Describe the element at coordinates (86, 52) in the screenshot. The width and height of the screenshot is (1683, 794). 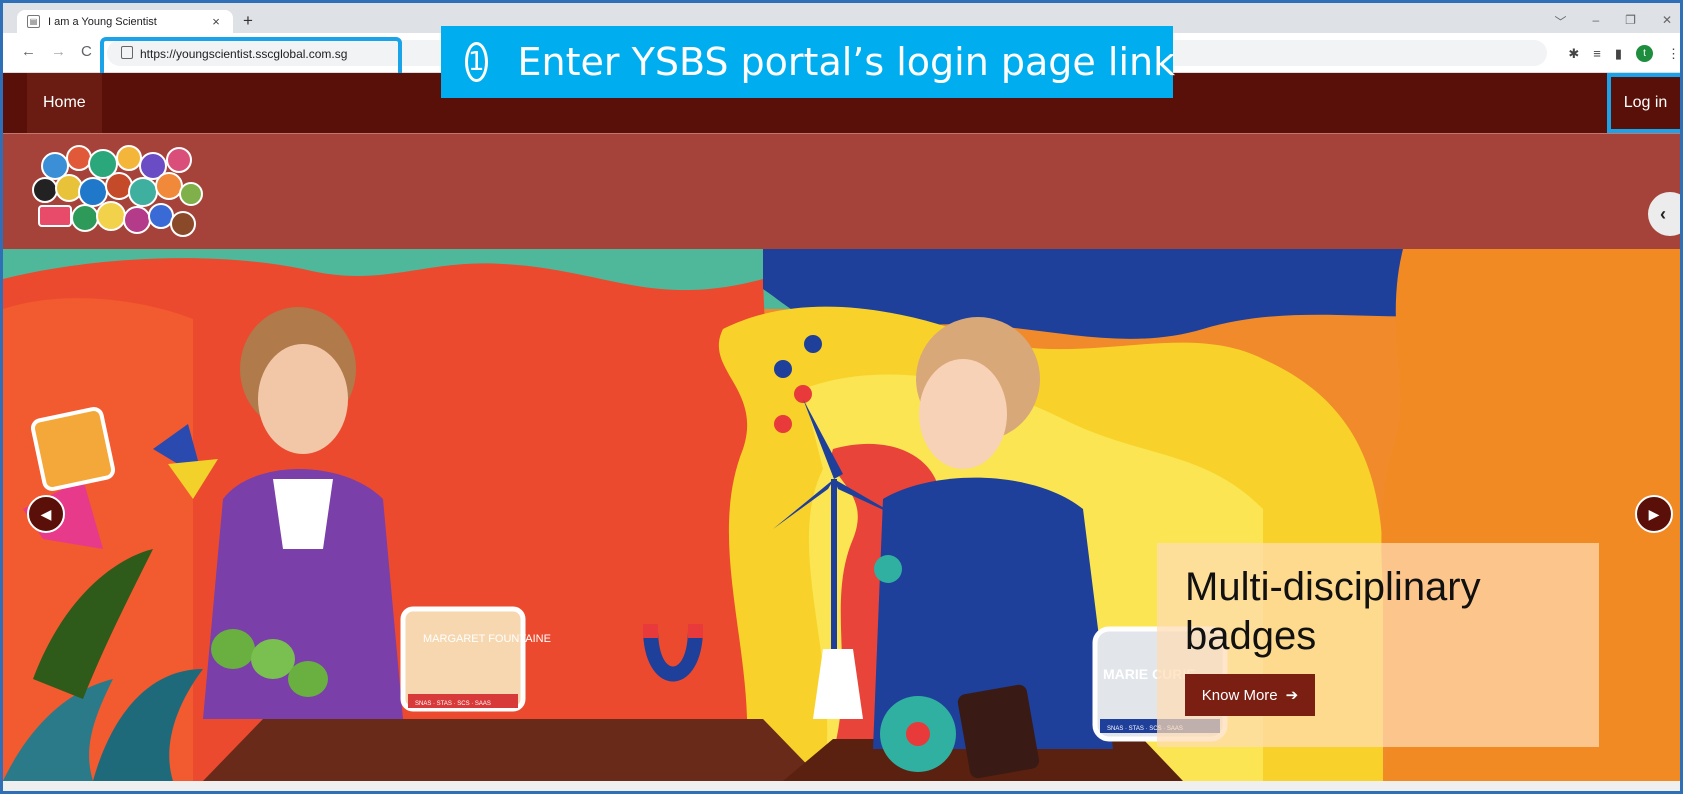
I see `reload-icon: C` at that location.